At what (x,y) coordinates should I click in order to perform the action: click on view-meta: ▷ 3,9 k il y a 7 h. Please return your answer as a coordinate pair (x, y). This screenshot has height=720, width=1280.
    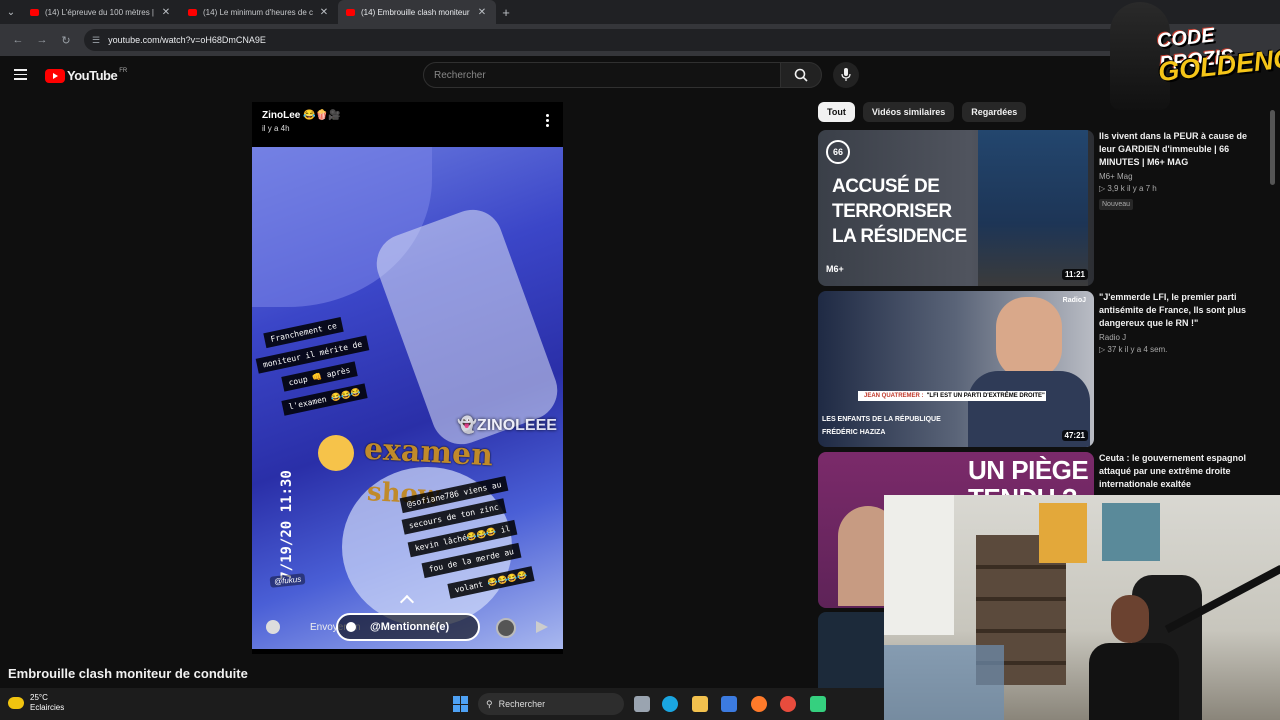
    Looking at the image, I should click on (1128, 188).